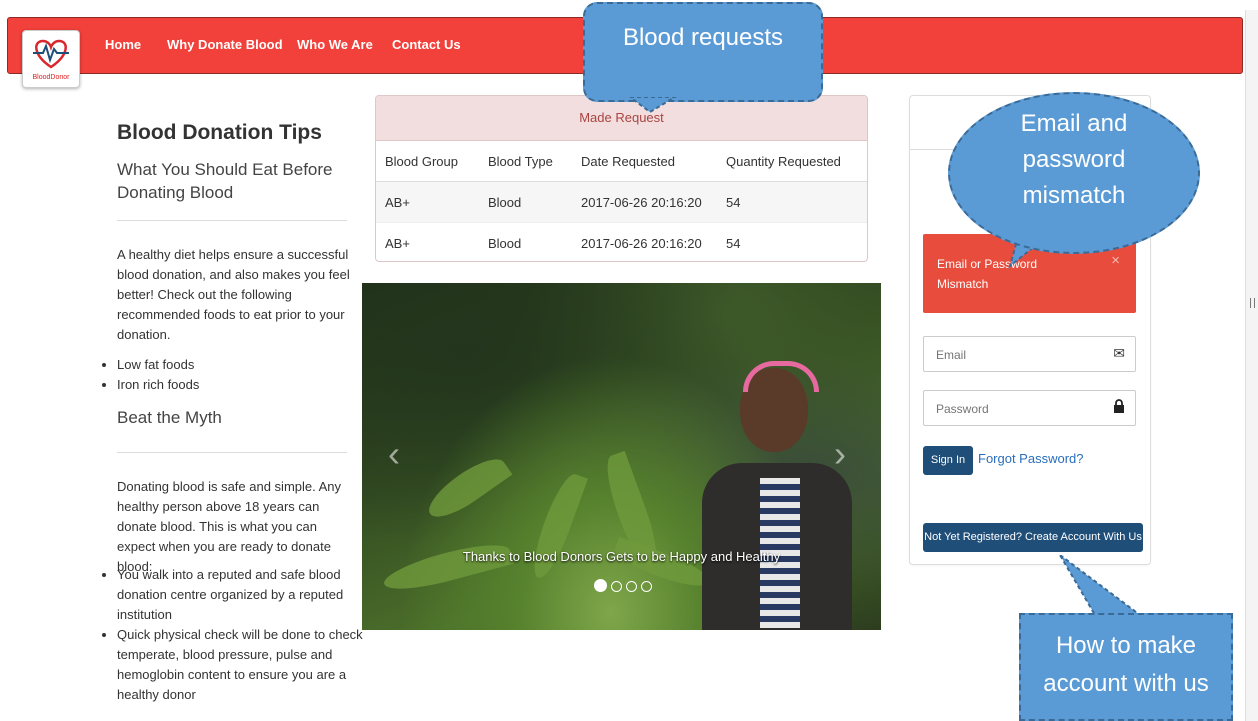 The width and height of the screenshot is (1258, 721). I want to click on myth-title: Beat the Myth, so click(169, 417).